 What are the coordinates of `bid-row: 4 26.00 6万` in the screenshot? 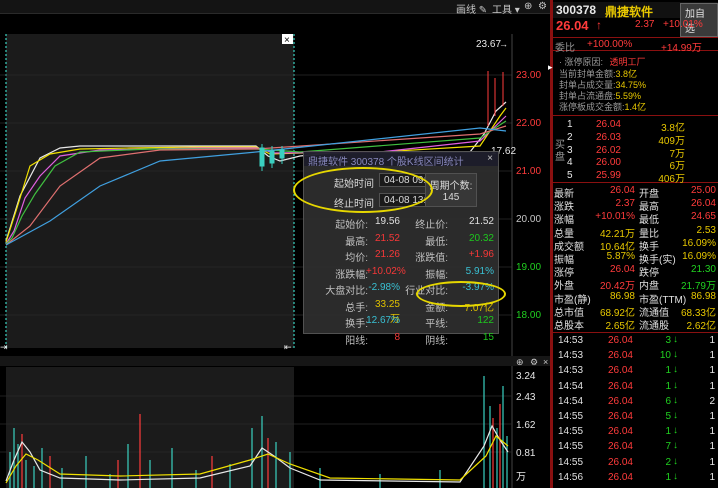 It's located at (635, 164).